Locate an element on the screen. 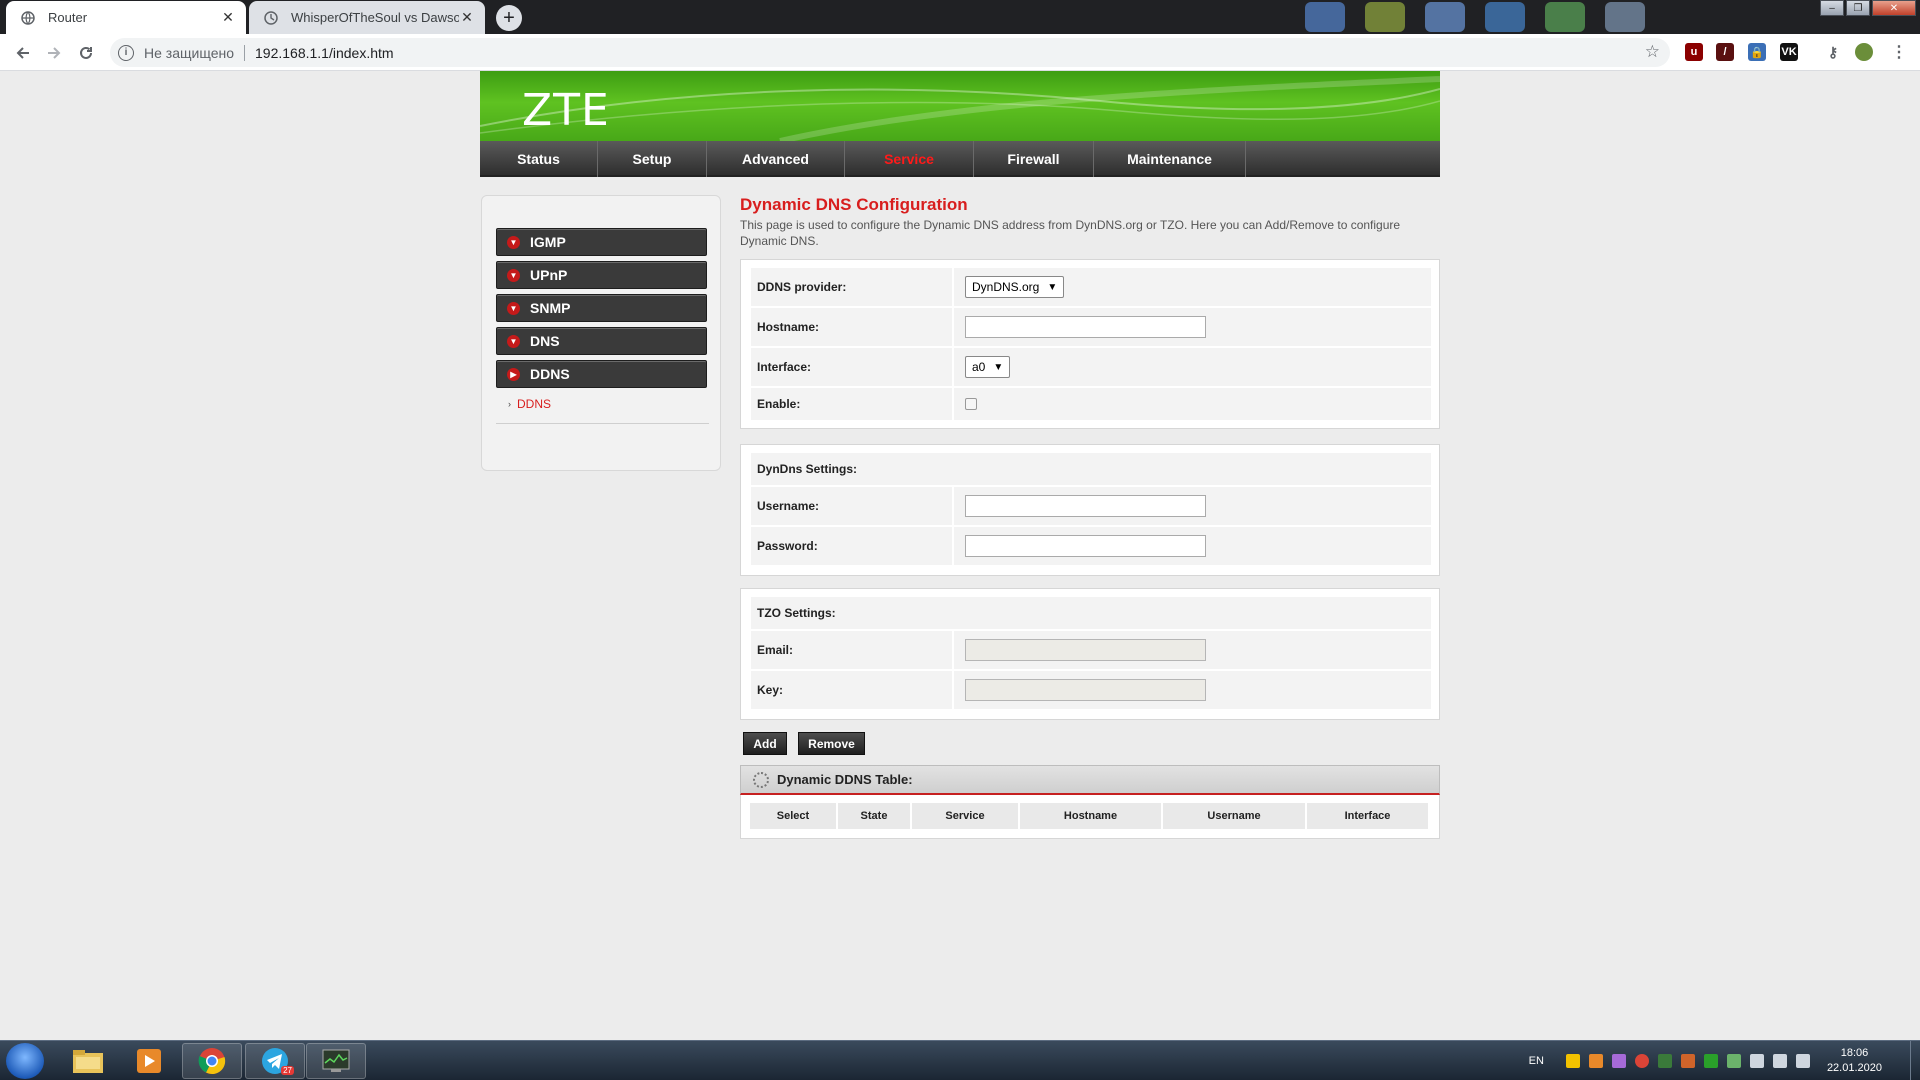 The width and height of the screenshot is (1920, 1080). back-icon is located at coordinates (23, 53).